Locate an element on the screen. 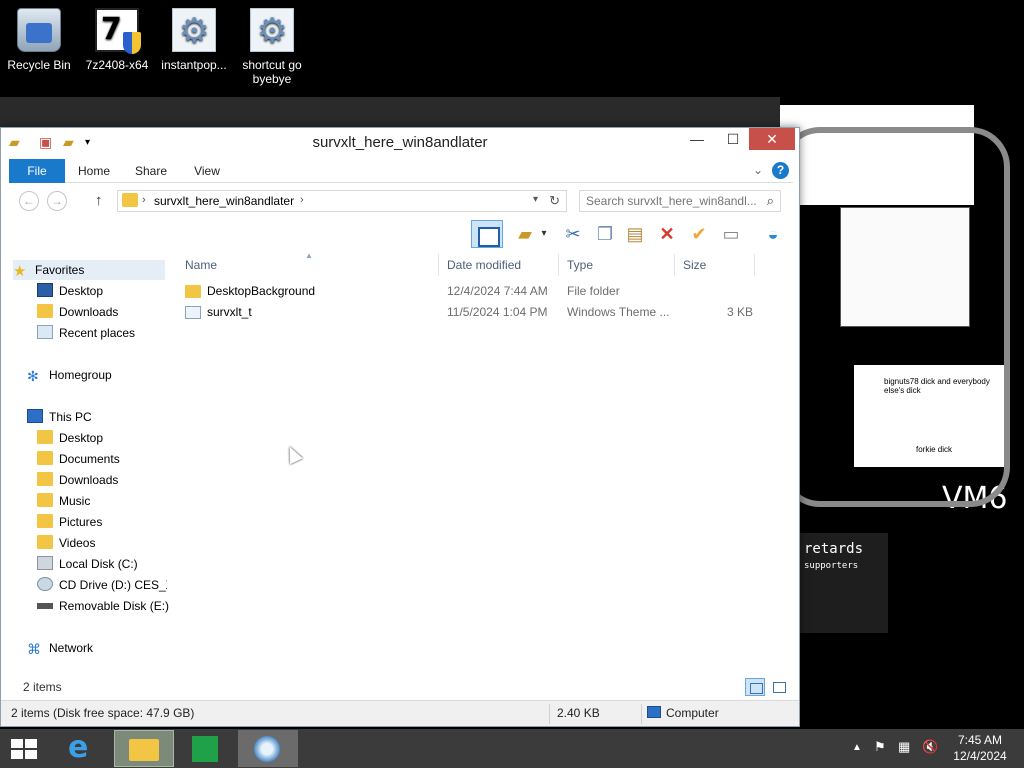 The height and width of the screenshot is (768, 1024). copy-icon: ❐ is located at coordinates (605, 234).